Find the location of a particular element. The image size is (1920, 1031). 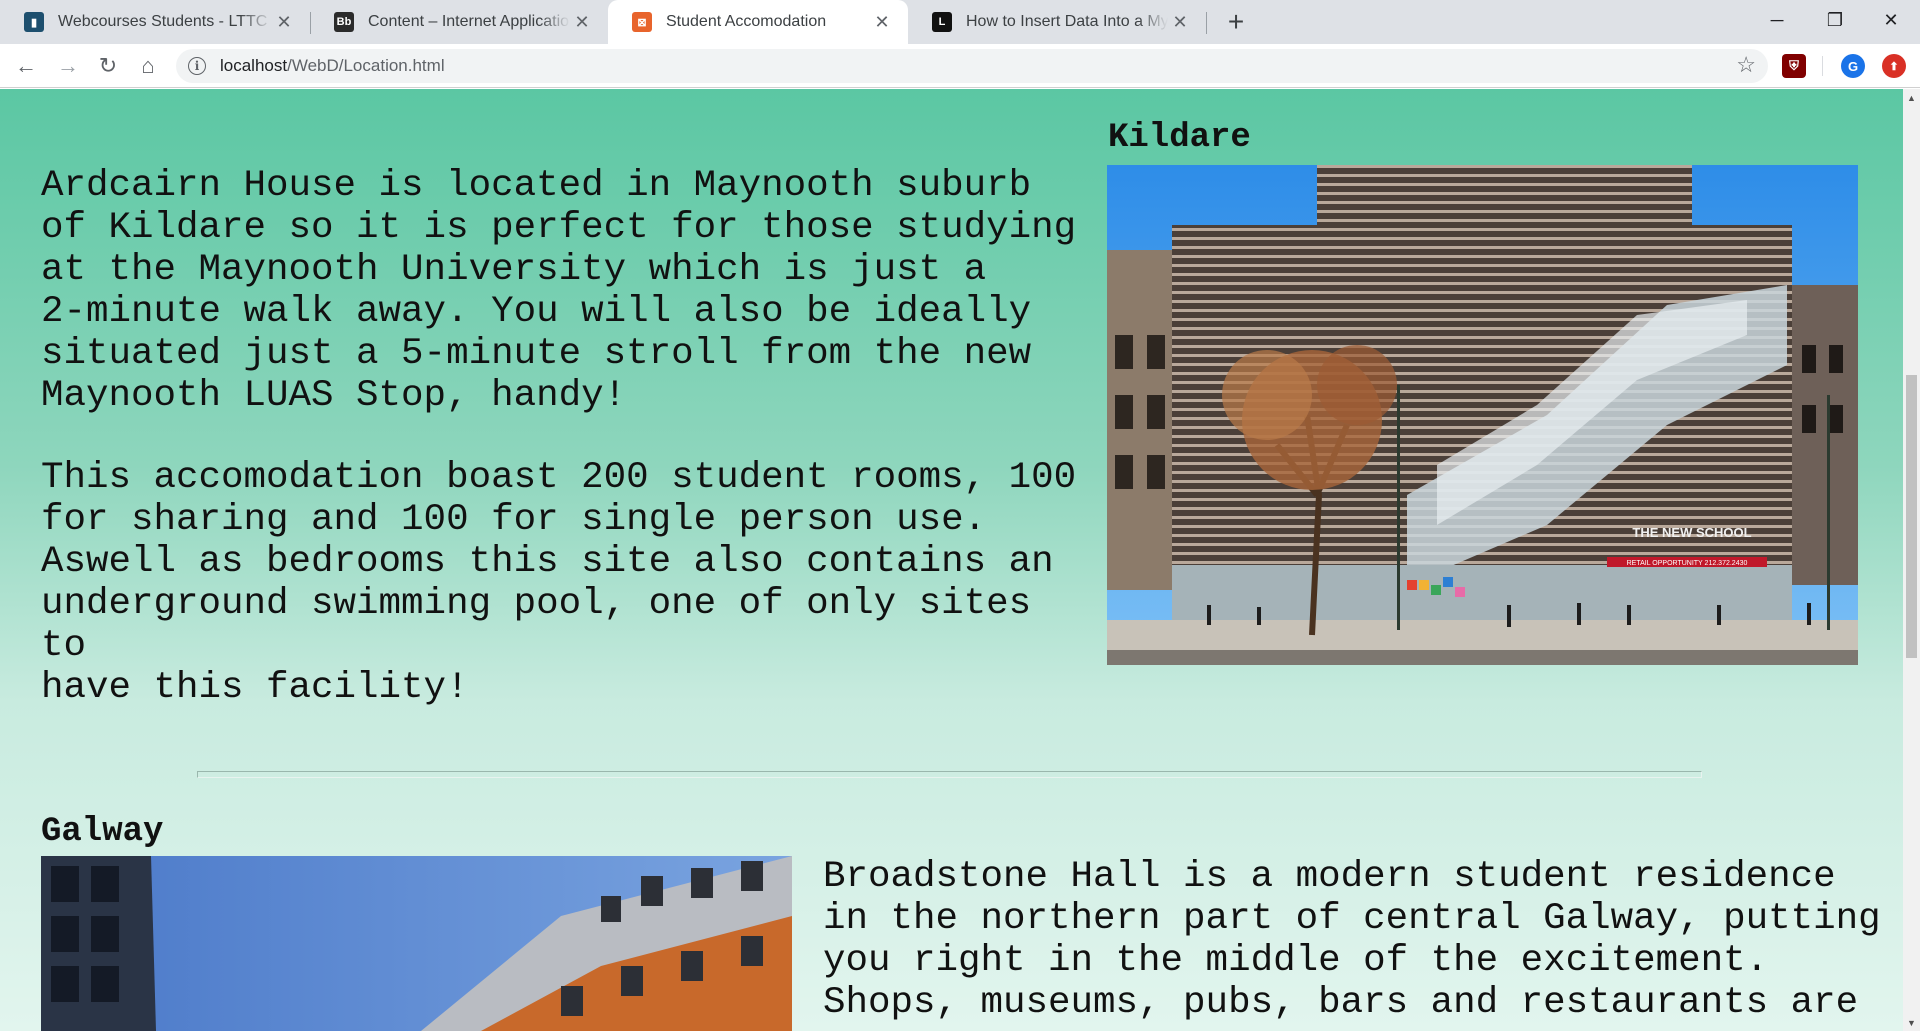

tab-title: Webcourses Students - LTTC is located at coordinates (163, 21).